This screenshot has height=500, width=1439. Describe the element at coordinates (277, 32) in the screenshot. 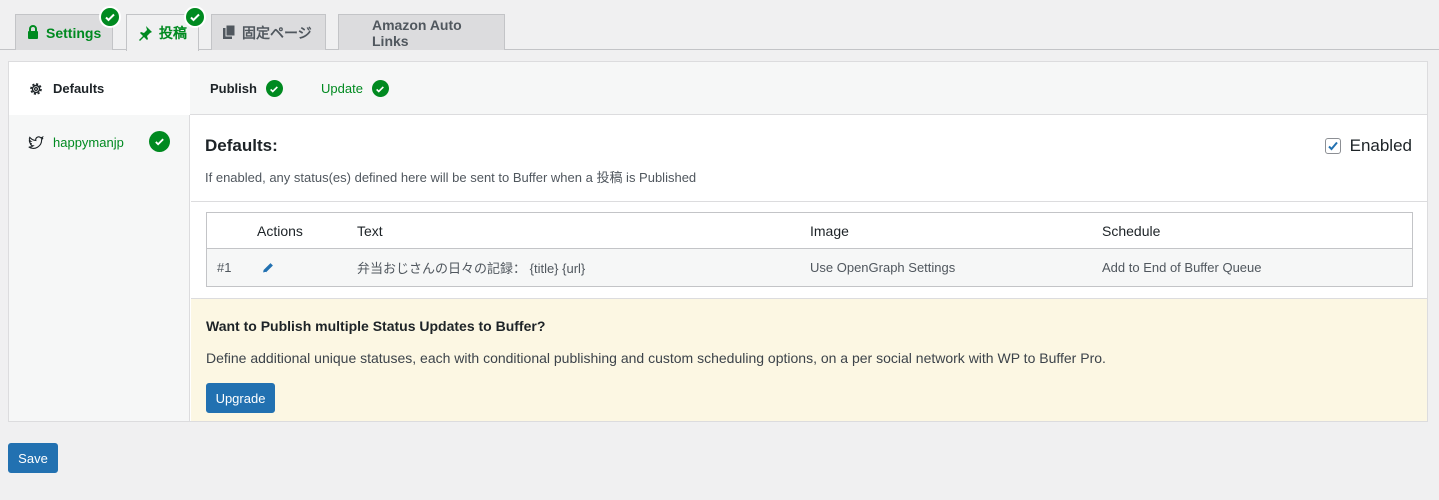

I see `tab-pages-label: 固定ページ` at that location.